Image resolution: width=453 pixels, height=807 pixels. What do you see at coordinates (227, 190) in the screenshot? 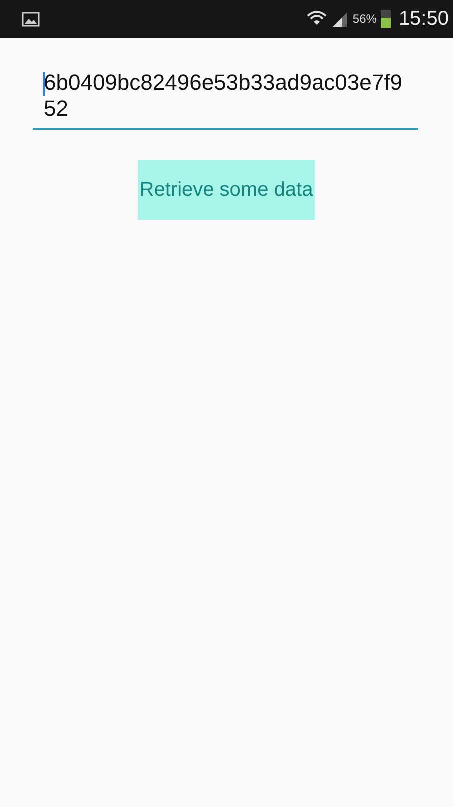
I see `retrieve-data-button: Retrieve some data` at bounding box center [227, 190].